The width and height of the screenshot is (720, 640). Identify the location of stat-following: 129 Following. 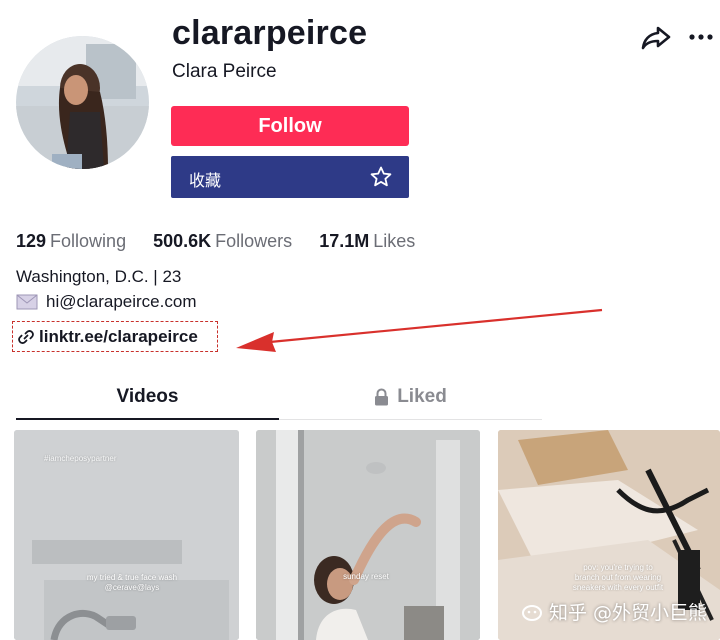
(71, 241).